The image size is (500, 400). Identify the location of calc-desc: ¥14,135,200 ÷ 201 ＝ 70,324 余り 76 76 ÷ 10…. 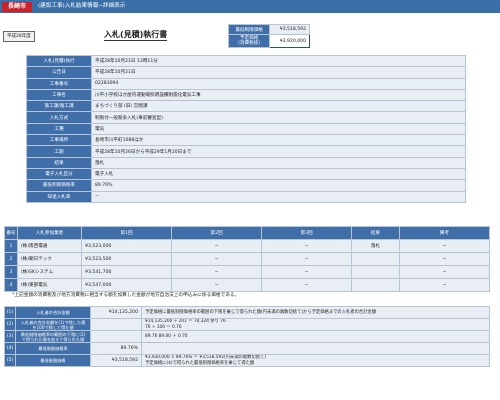
(315, 324).